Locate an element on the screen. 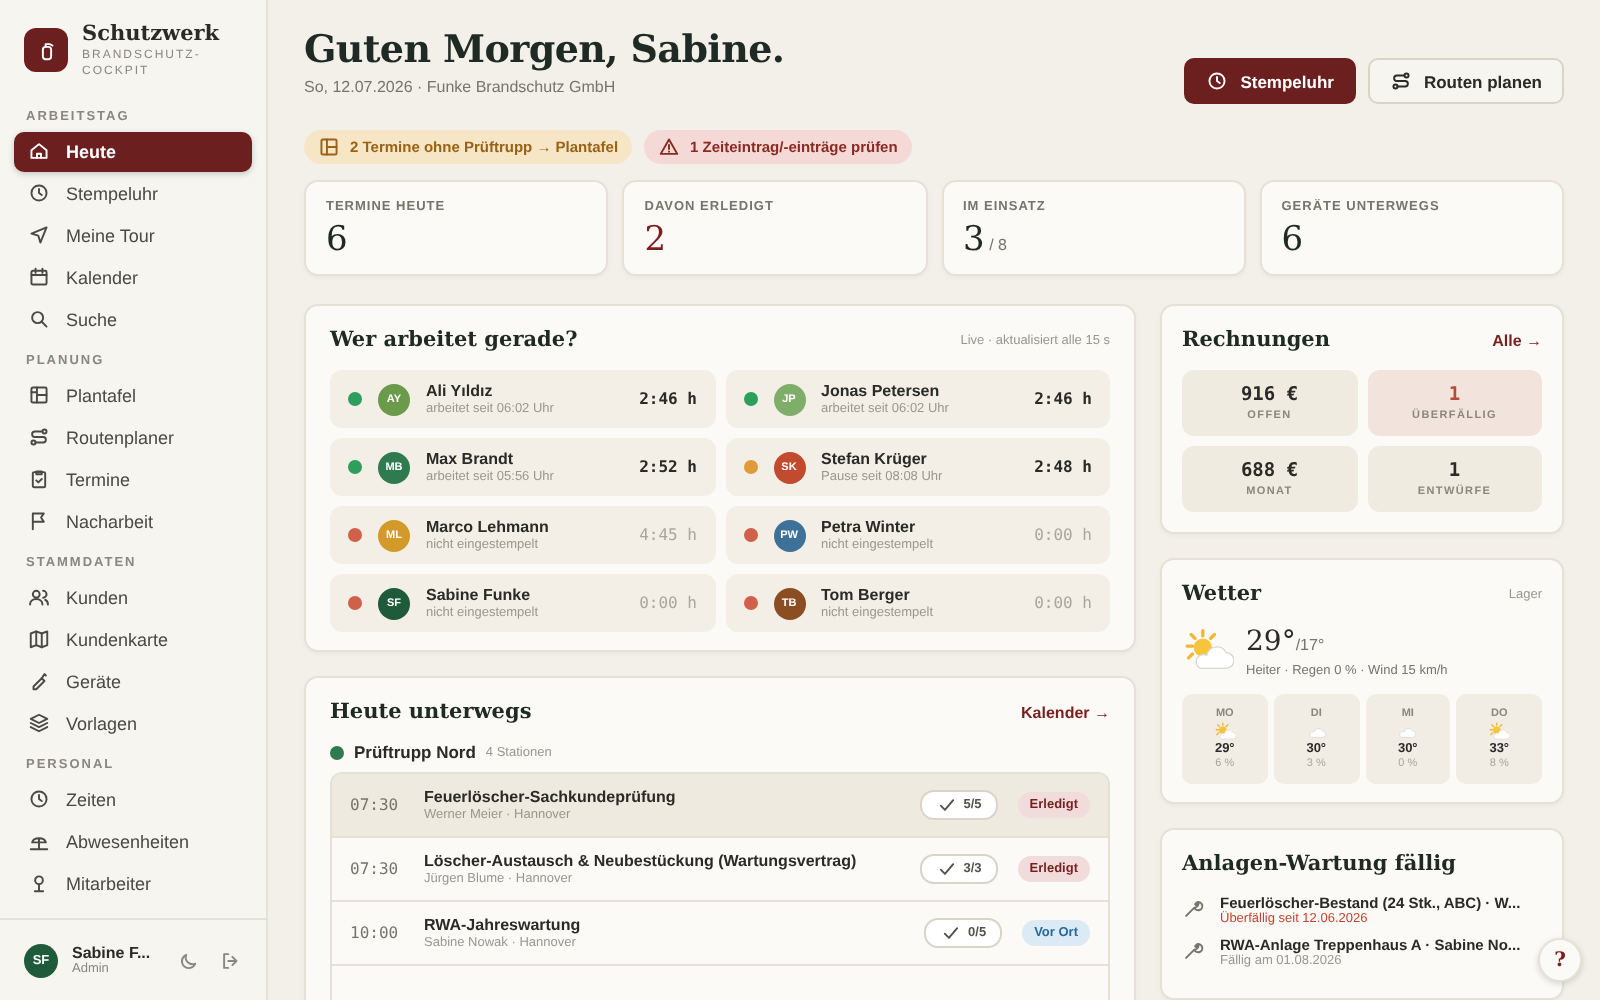 Image resolution: width=1600 pixels, height=1000 pixels. sidebar-item: Vorlagen is located at coordinates (133, 723).